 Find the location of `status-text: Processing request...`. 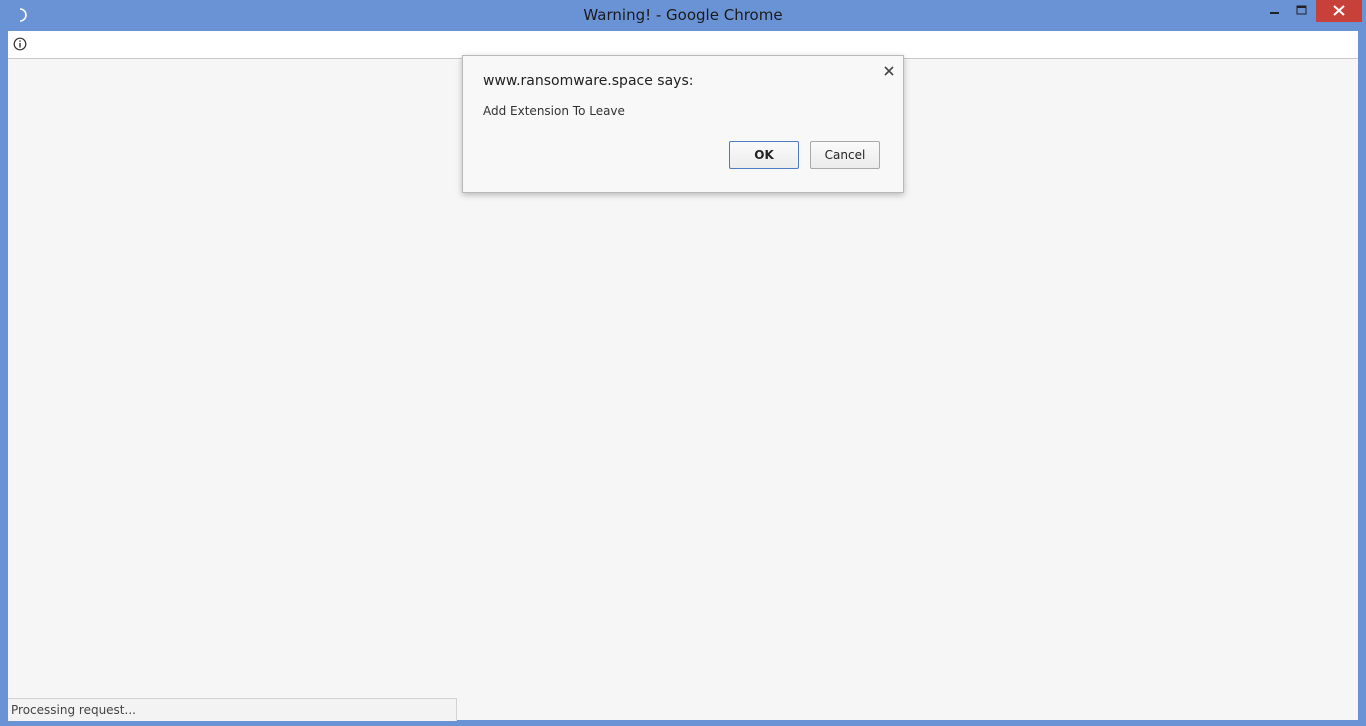

status-text: Processing request... is located at coordinates (73, 710).